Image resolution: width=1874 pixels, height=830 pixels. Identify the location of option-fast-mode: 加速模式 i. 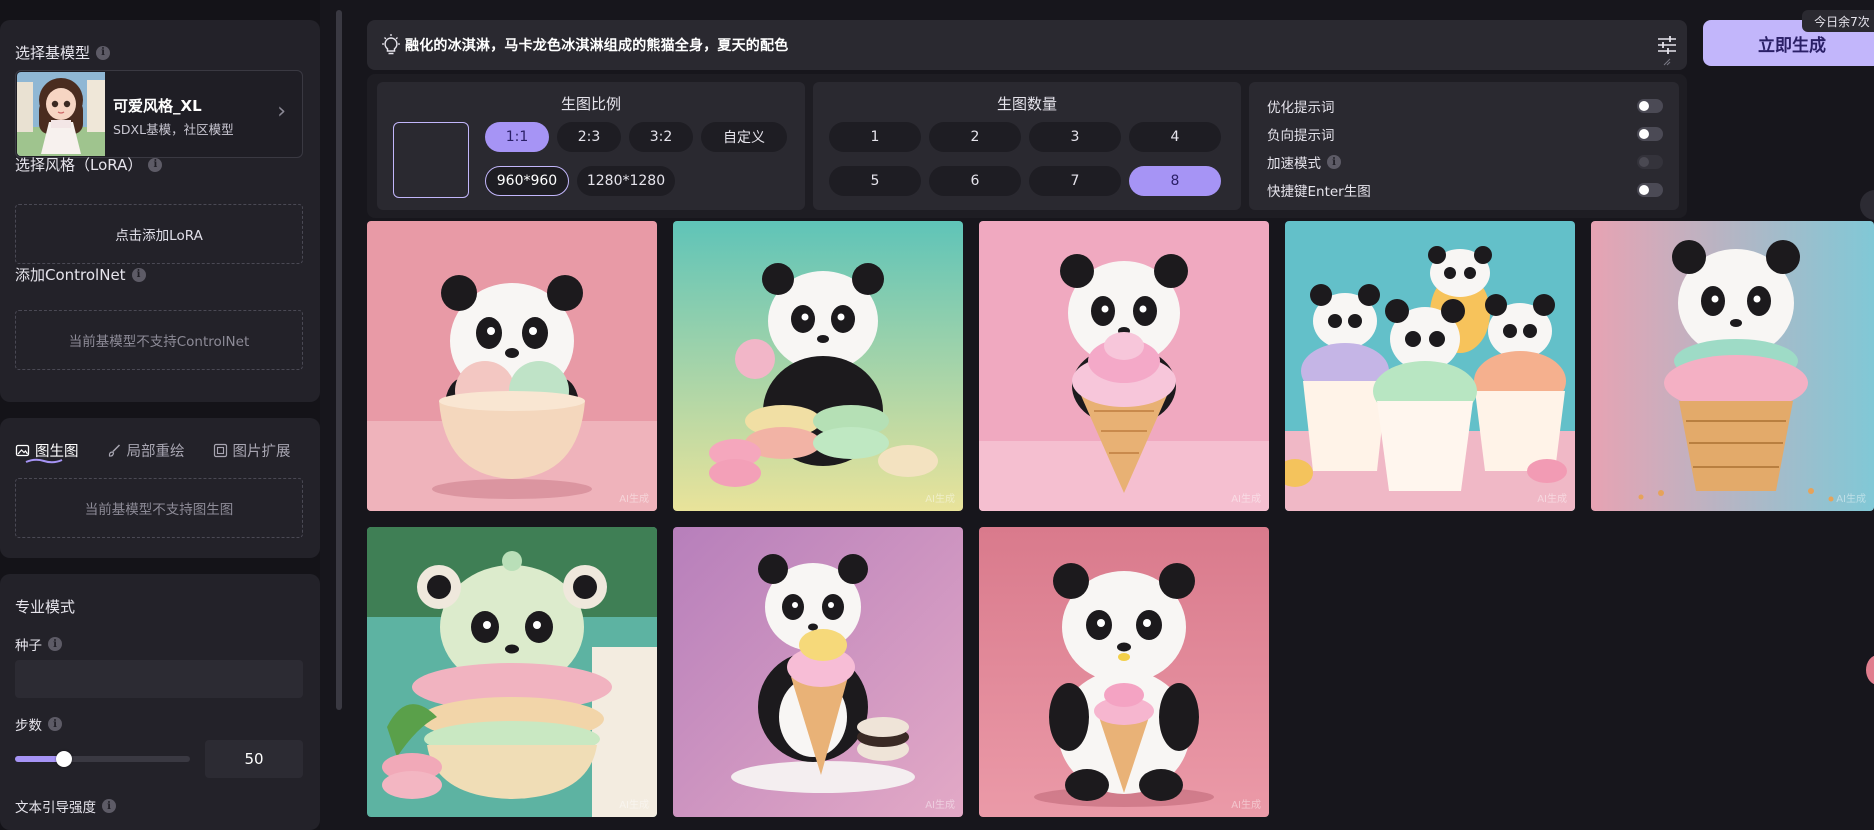
(1465, 162).